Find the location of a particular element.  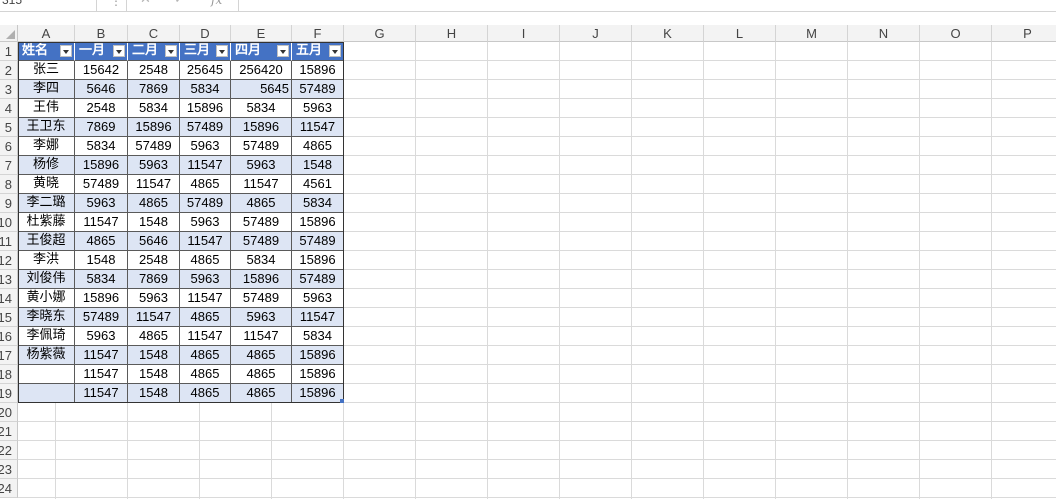

row-header-6: 6 is located at coordinates (9, 146).